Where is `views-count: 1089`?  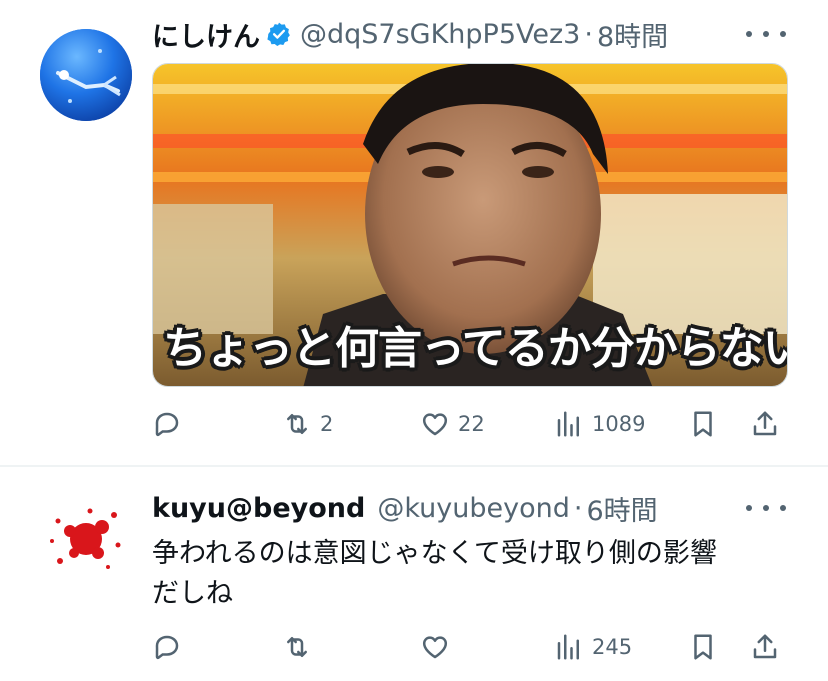 views-count: 1089 is located at coordinates (619, 424).